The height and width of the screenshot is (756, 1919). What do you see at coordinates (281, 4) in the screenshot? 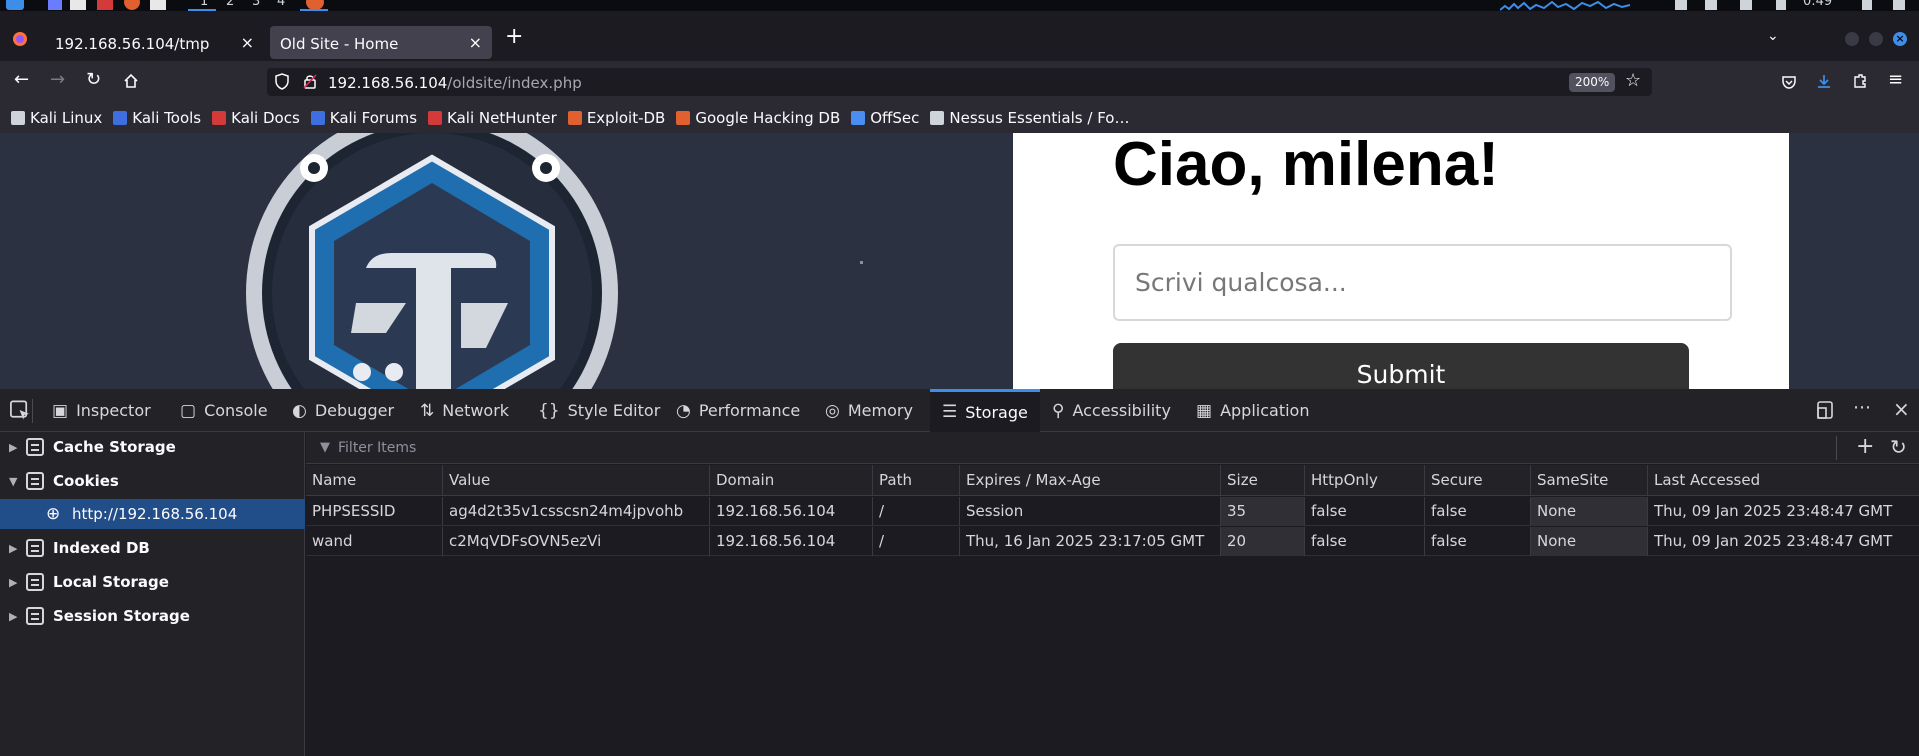
I see `workspace-4: 4` at bounding box center [281, 4].